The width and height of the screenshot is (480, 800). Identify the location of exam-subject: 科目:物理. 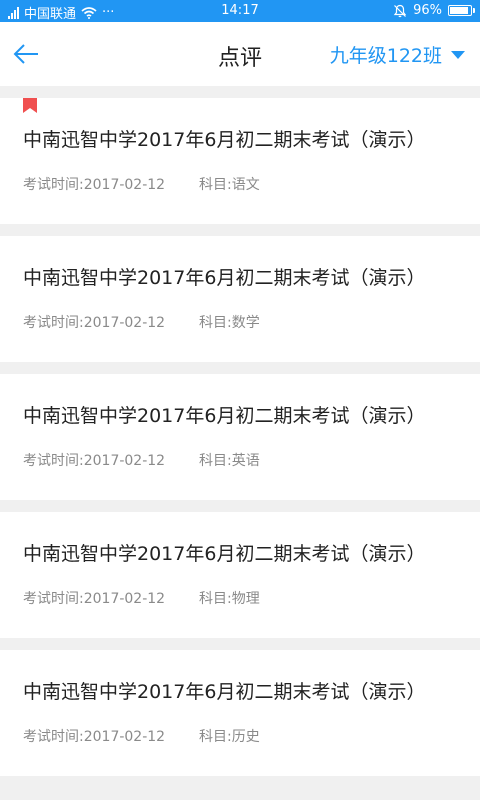
(229, 599).